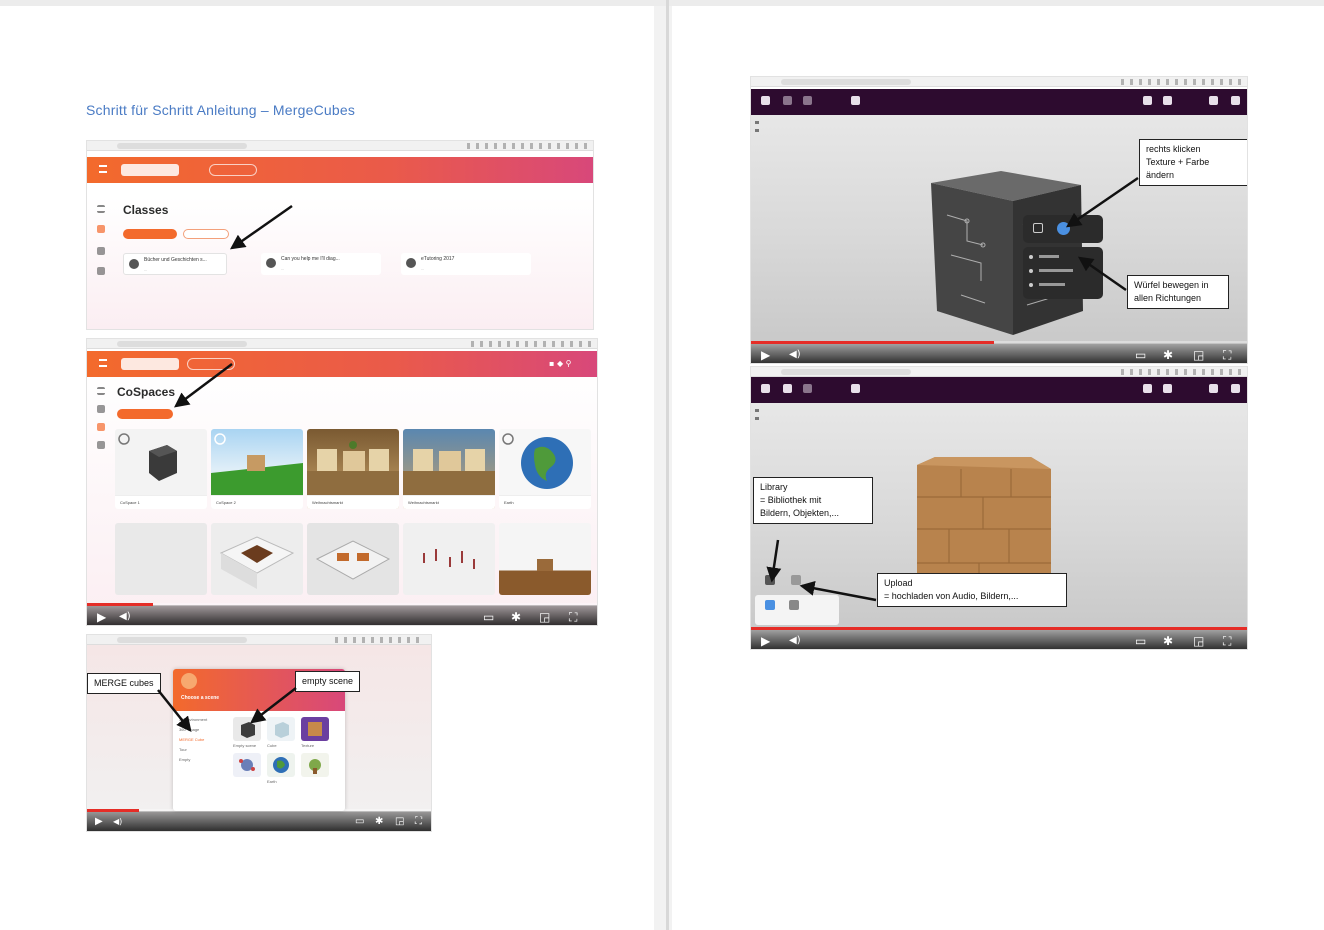 This screenshot has height=930, width=1324. What do you see at coordinates (206, 234) in the screenshot?
I see `join-class-tab` at bounding box center [206, 234].